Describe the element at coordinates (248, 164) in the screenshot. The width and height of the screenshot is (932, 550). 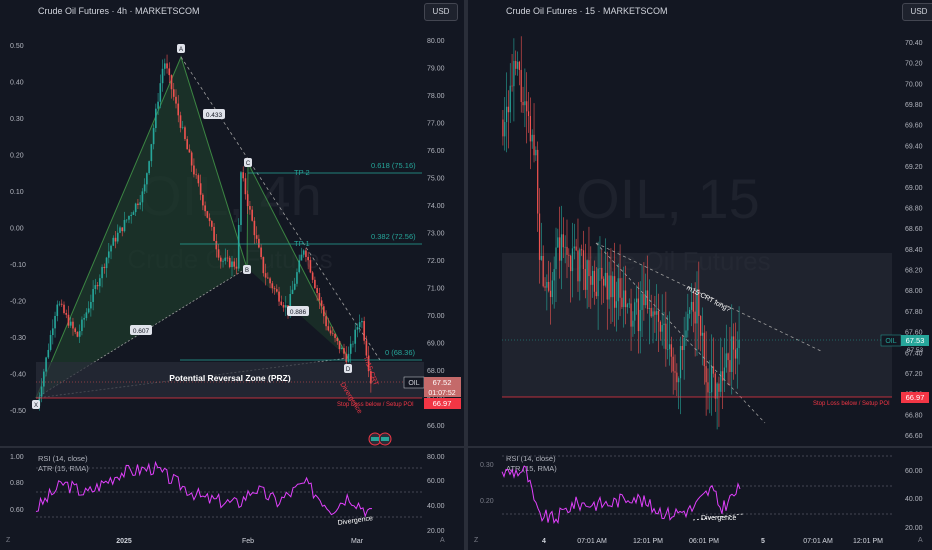
I see `pattern-point-label: C` at that location.